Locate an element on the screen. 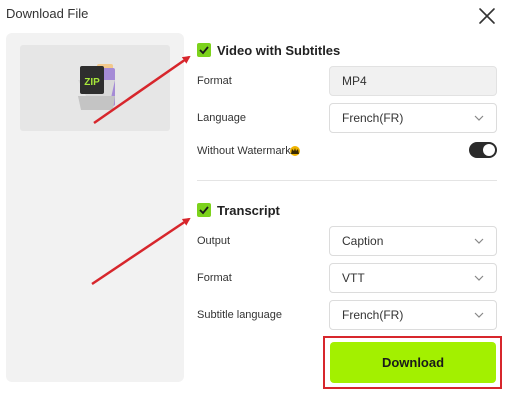 Image resolution: width=506 pixels, height=400 pixels. video-language-select: French(FR) is located at coordinates (413, 118).